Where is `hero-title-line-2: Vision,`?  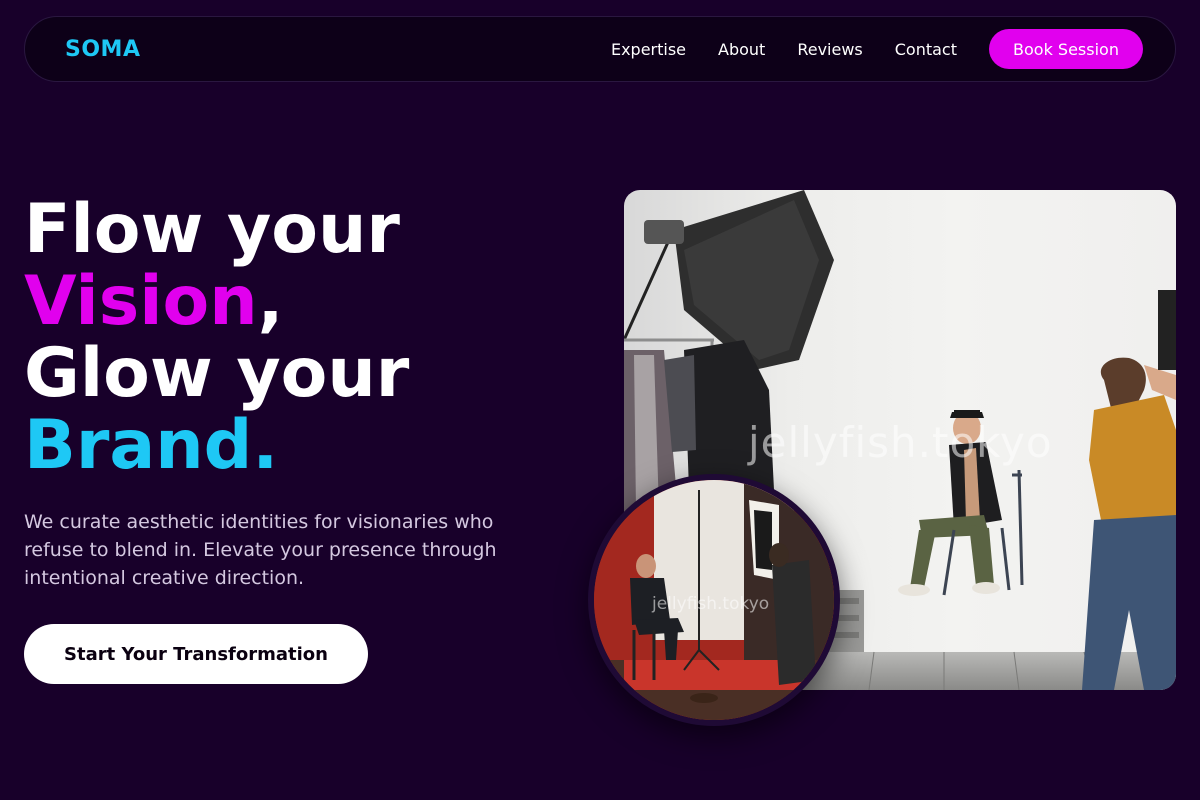 hero-title-line-2: Vision, is located at coordinates (216, 302).